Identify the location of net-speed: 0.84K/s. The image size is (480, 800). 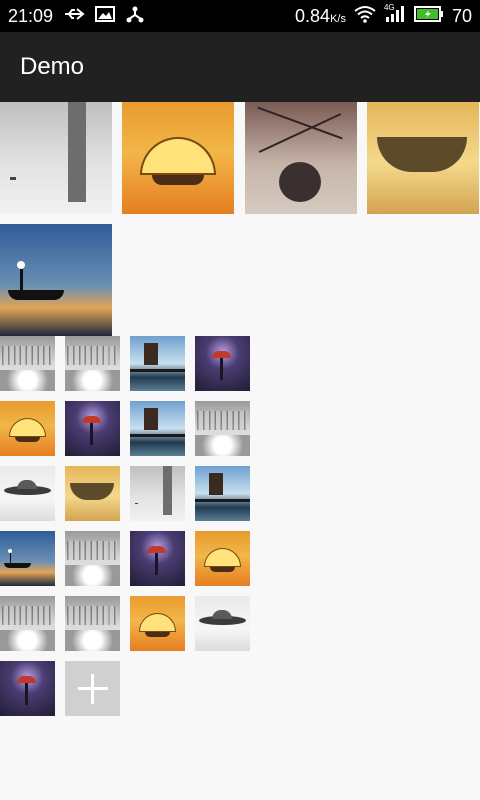
(320, 15).